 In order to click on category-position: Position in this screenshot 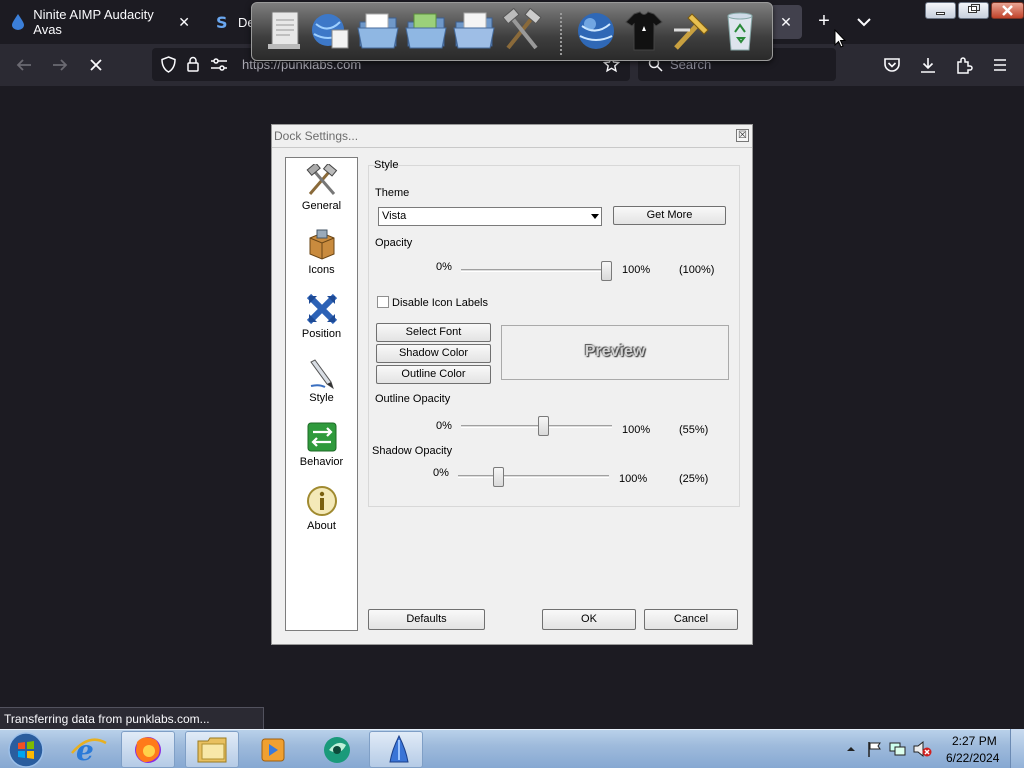, I will do `click(321, 319)`.